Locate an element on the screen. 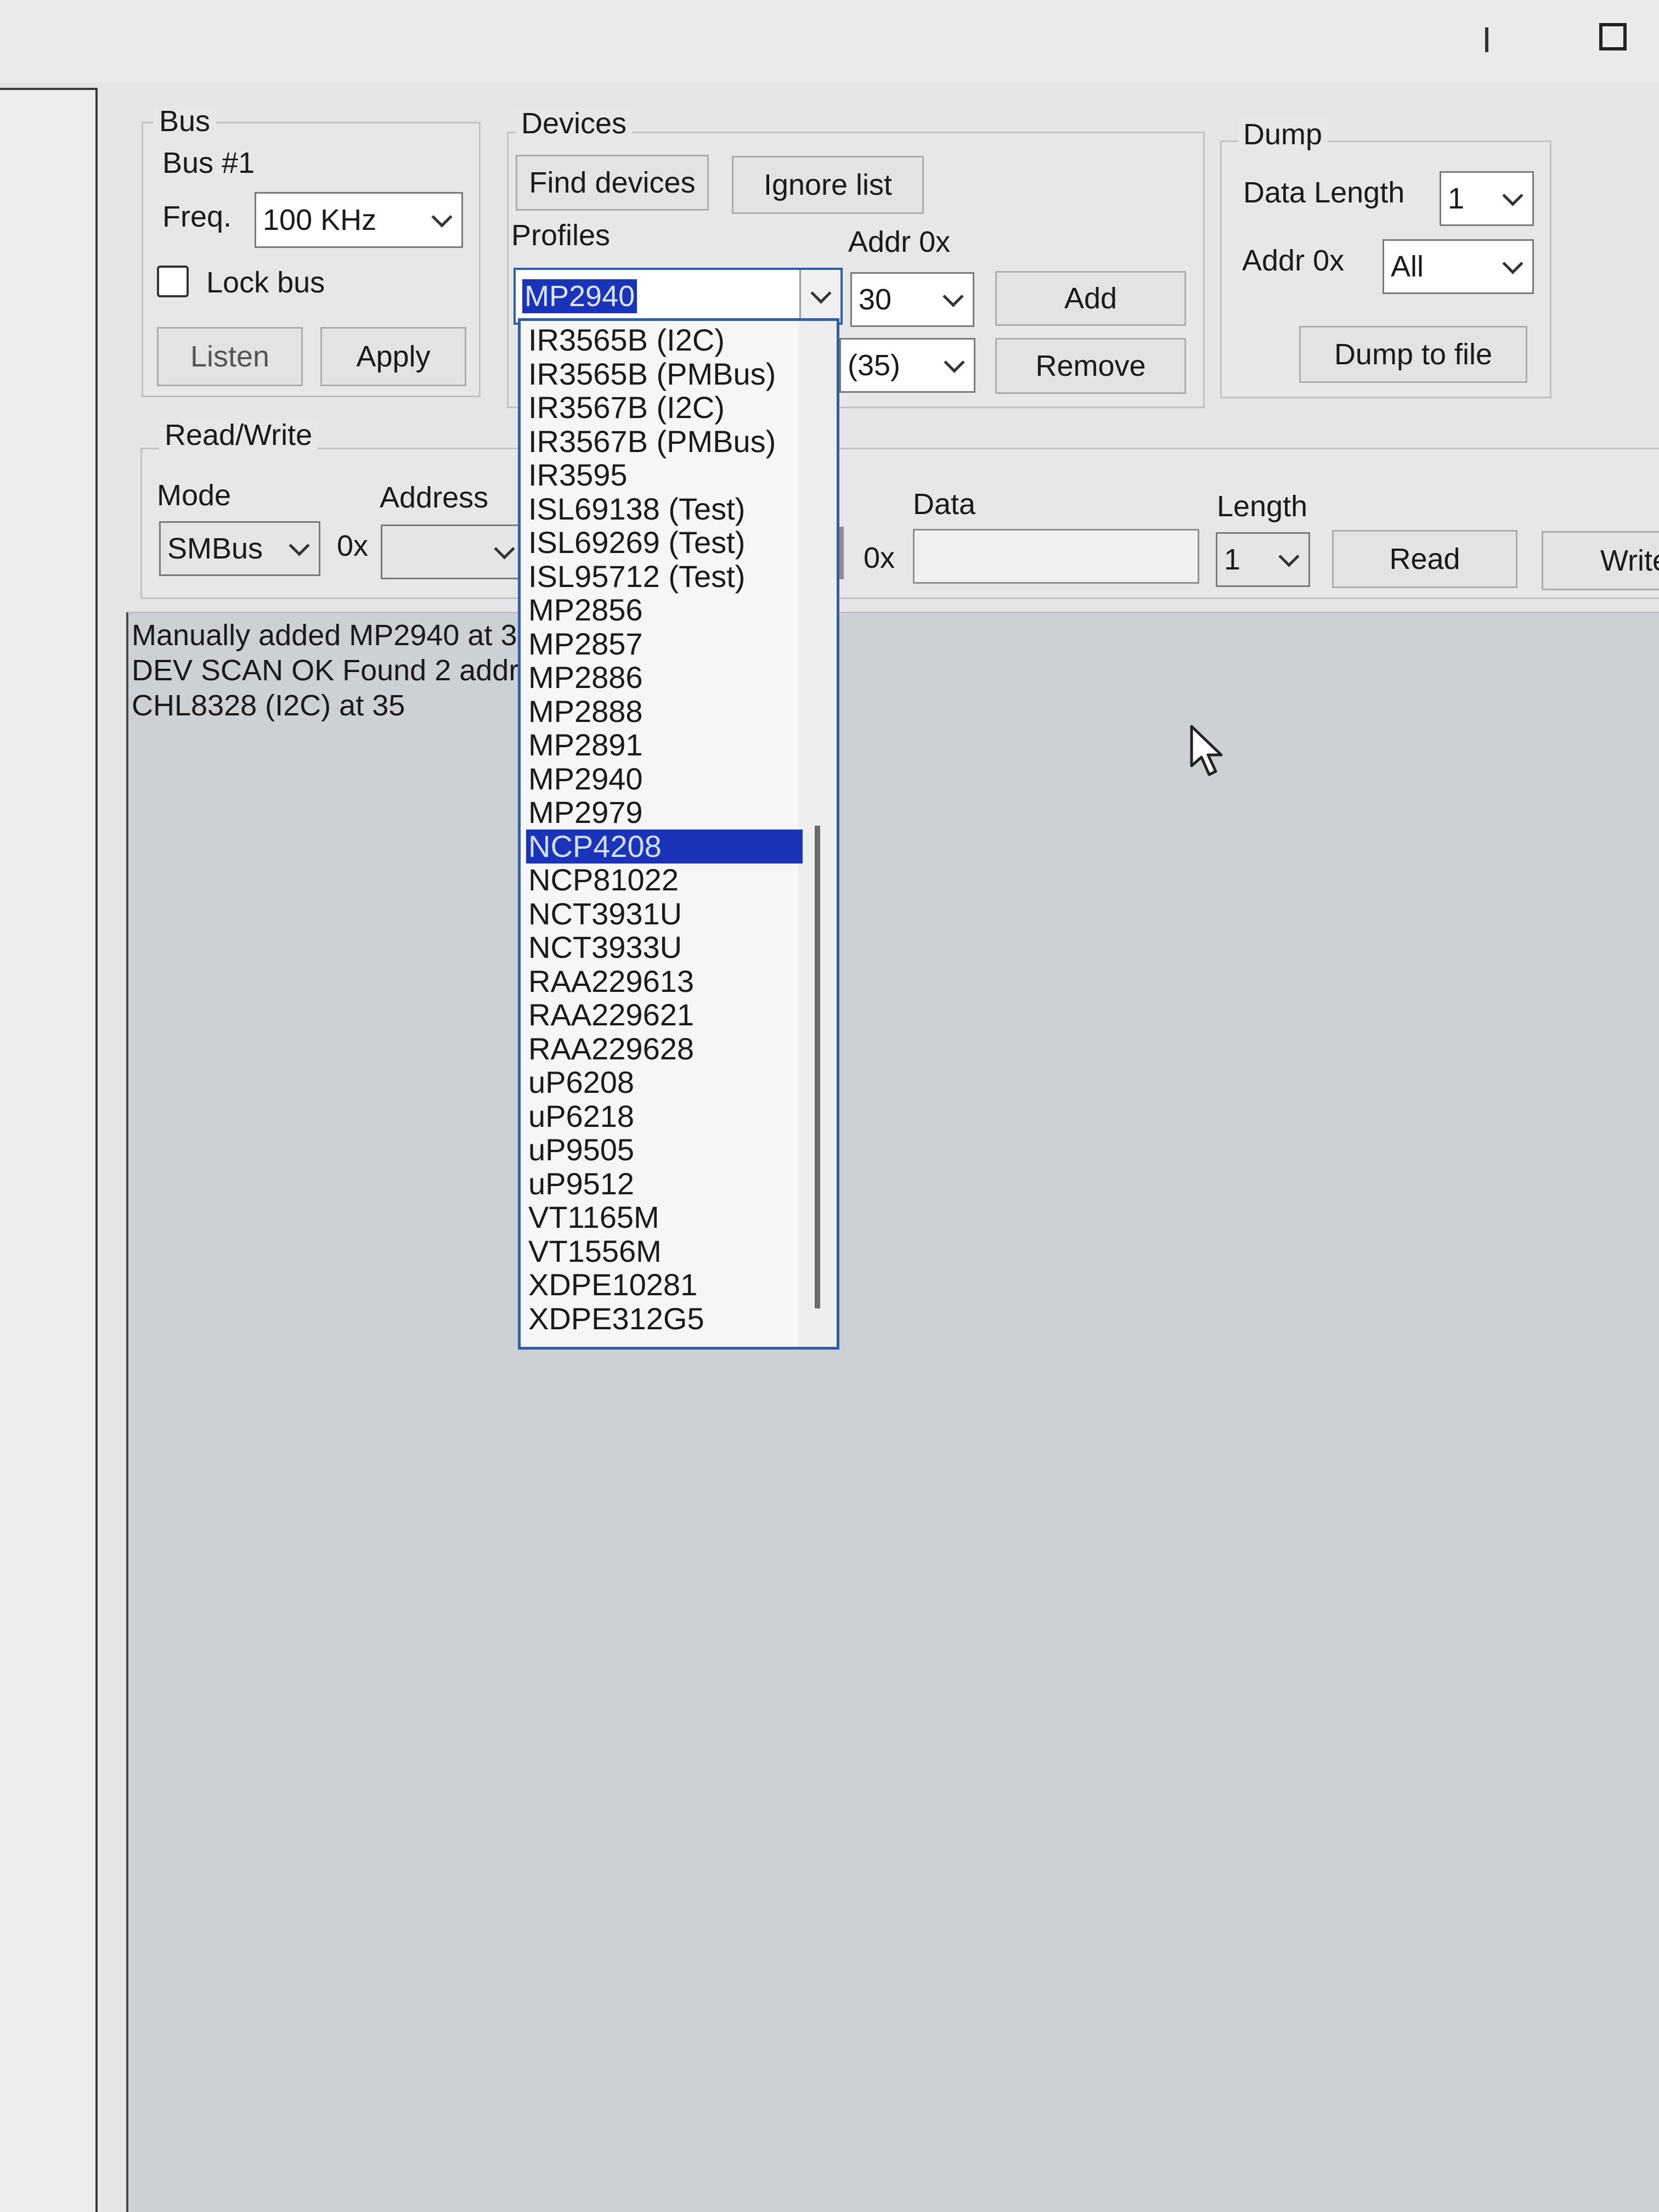  dropdown-scrollbar-thumb is located at coordinates (818, 1067).